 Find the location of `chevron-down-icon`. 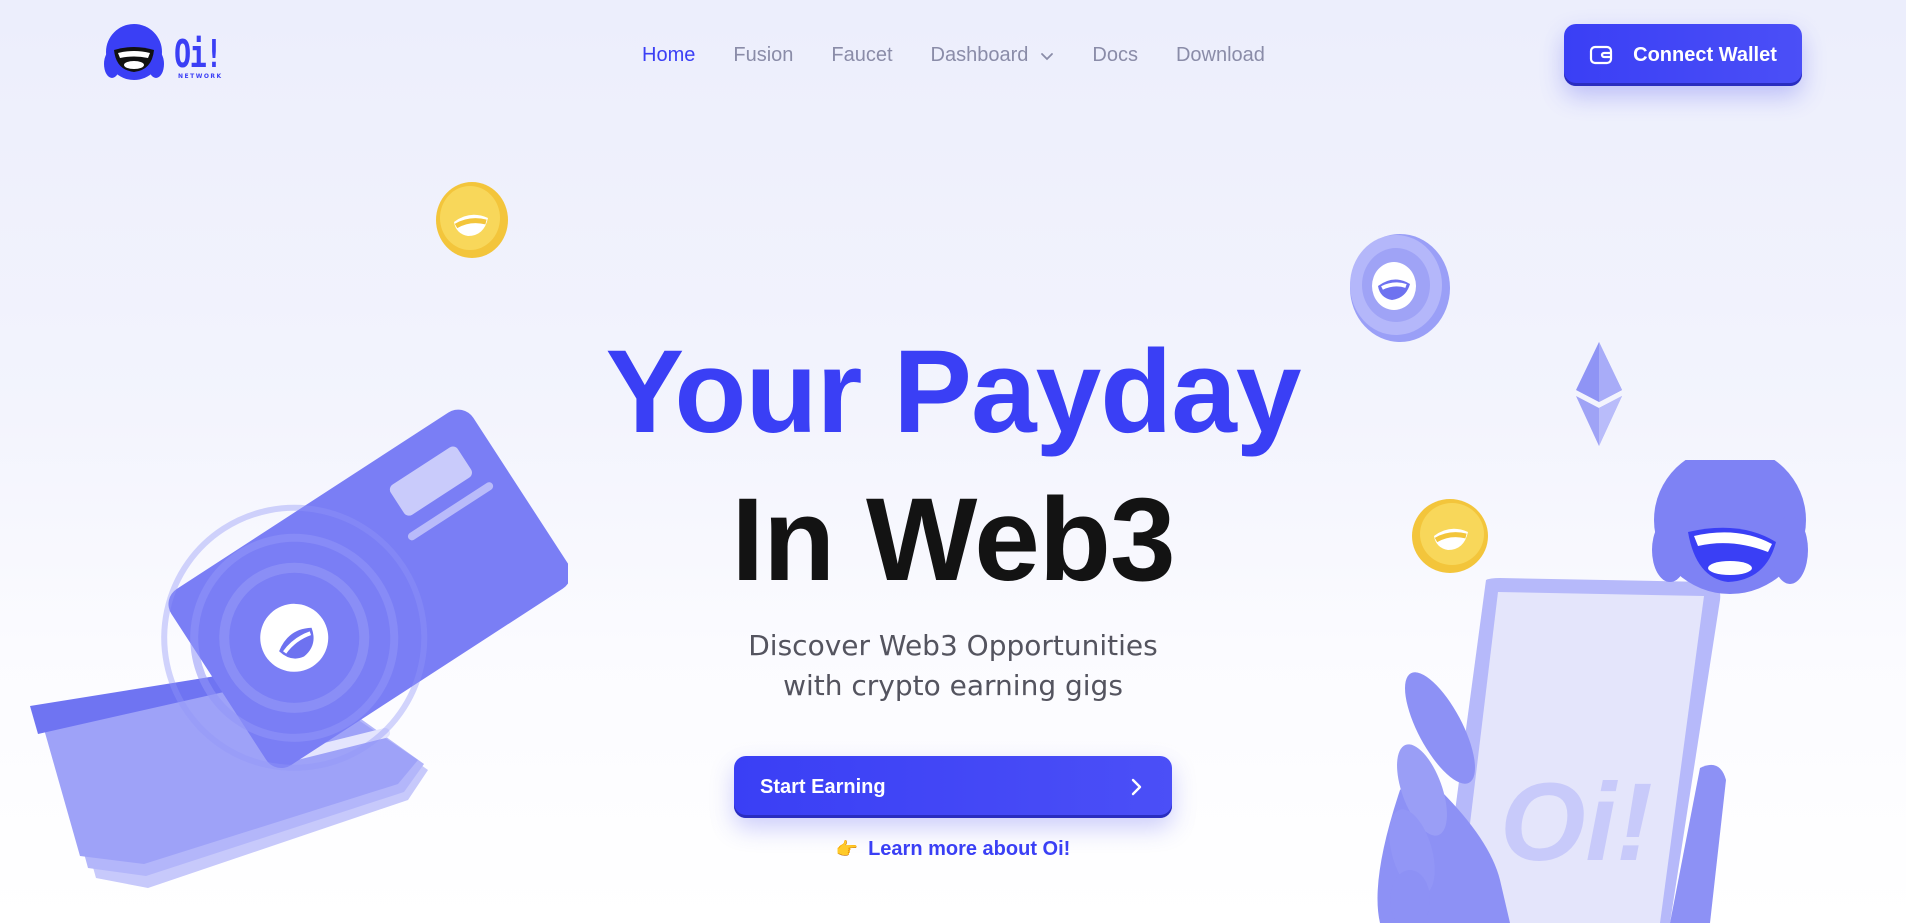

chevron-down-icon is located at coordinates (1047, 56).